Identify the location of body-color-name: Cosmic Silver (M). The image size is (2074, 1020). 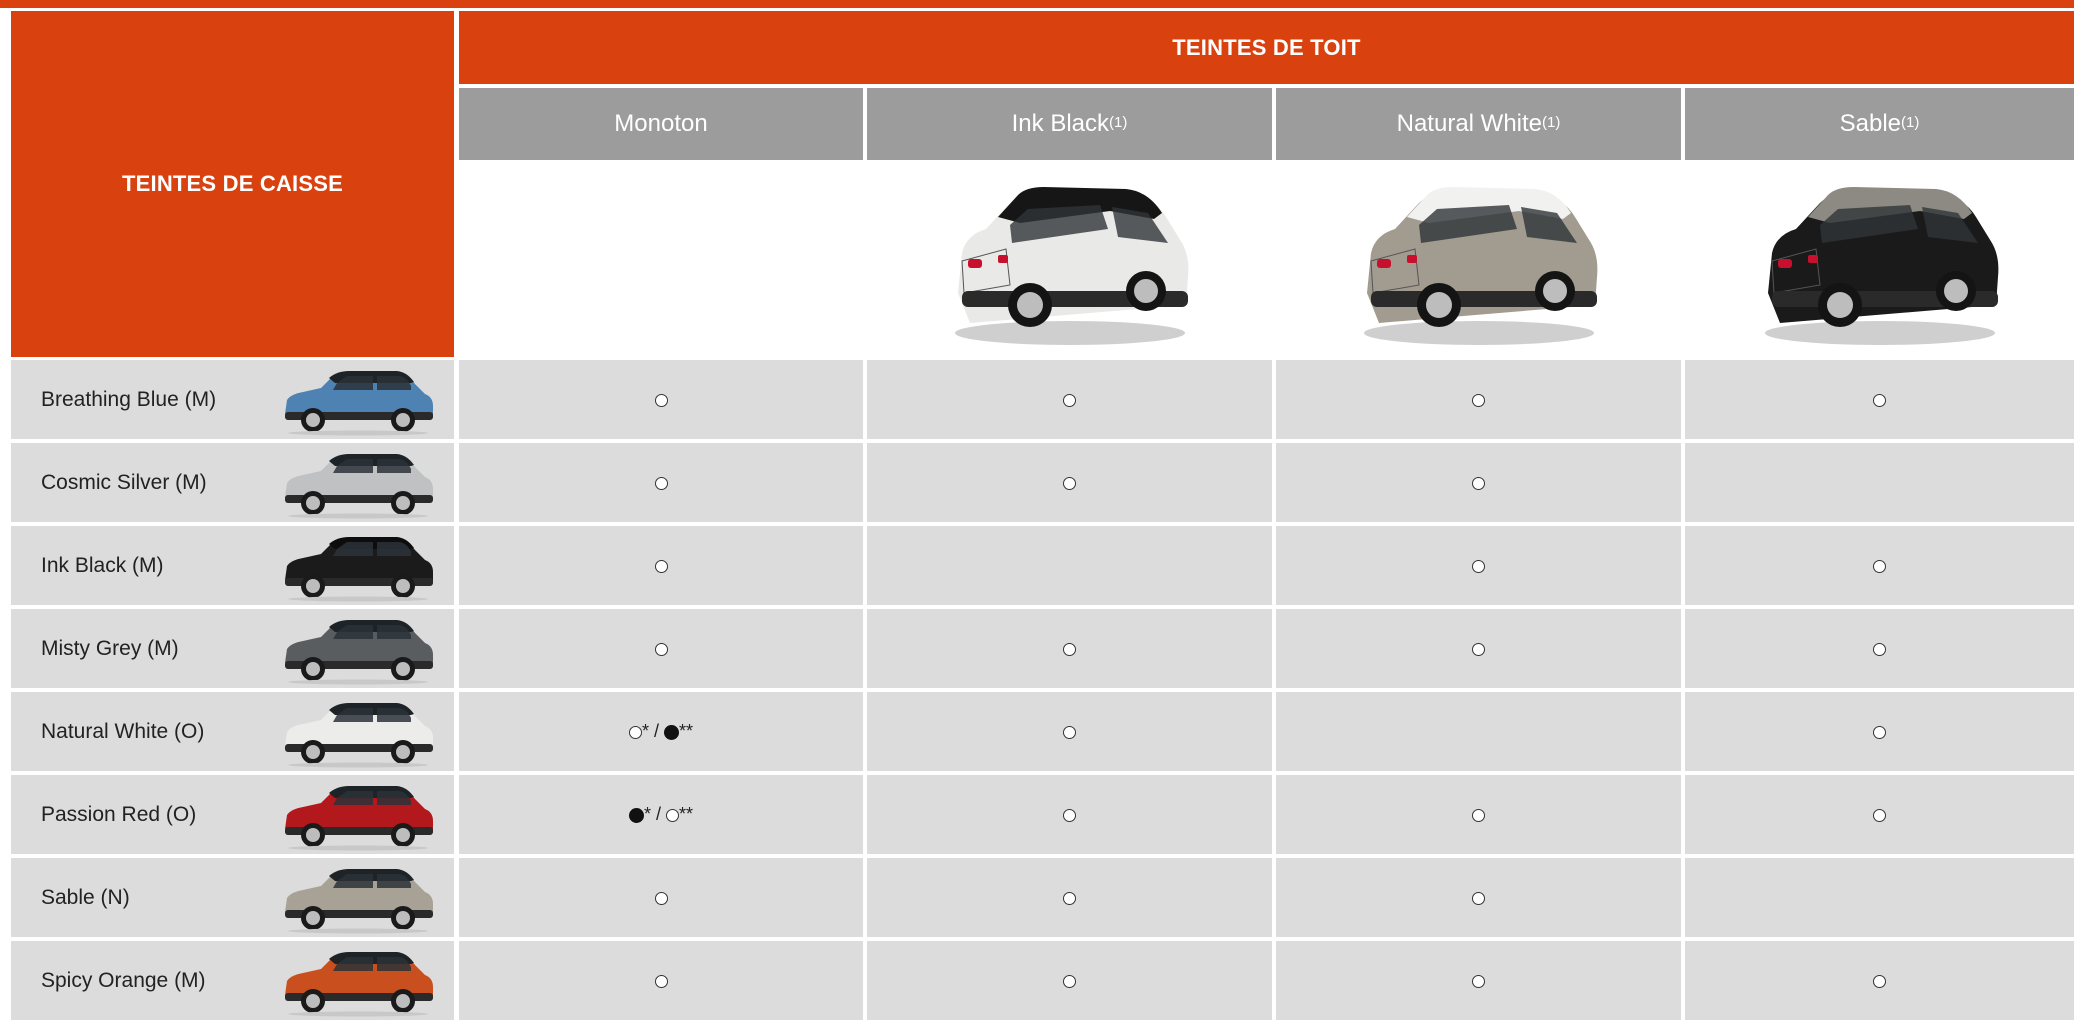
(136, 482).